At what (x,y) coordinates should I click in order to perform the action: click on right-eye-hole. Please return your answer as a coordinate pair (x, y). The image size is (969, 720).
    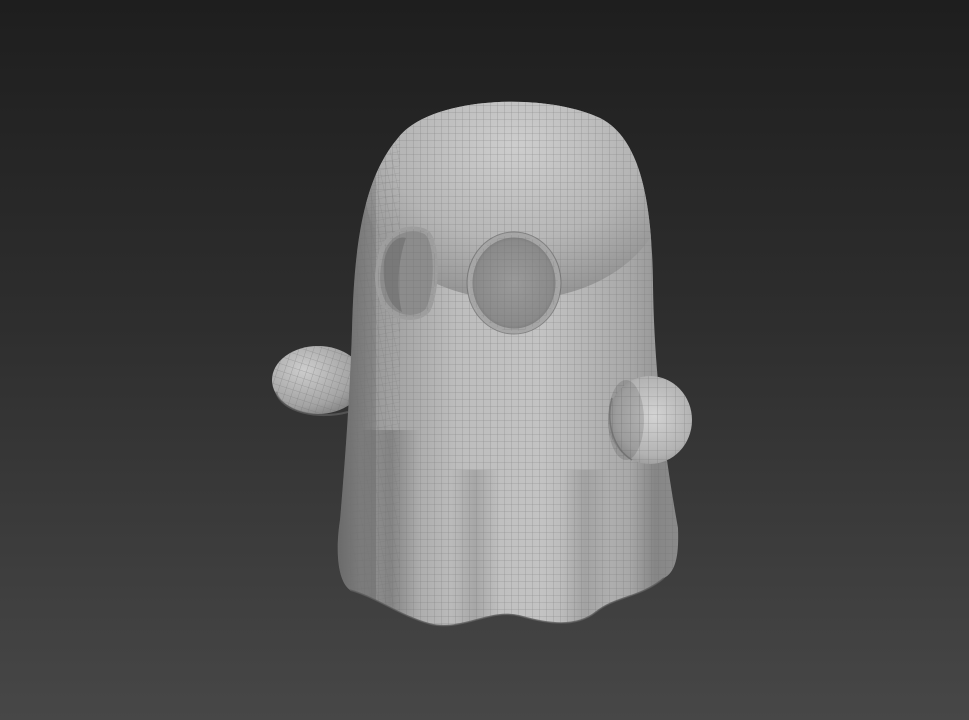
    Looking at the image, I should click on (514, 283).